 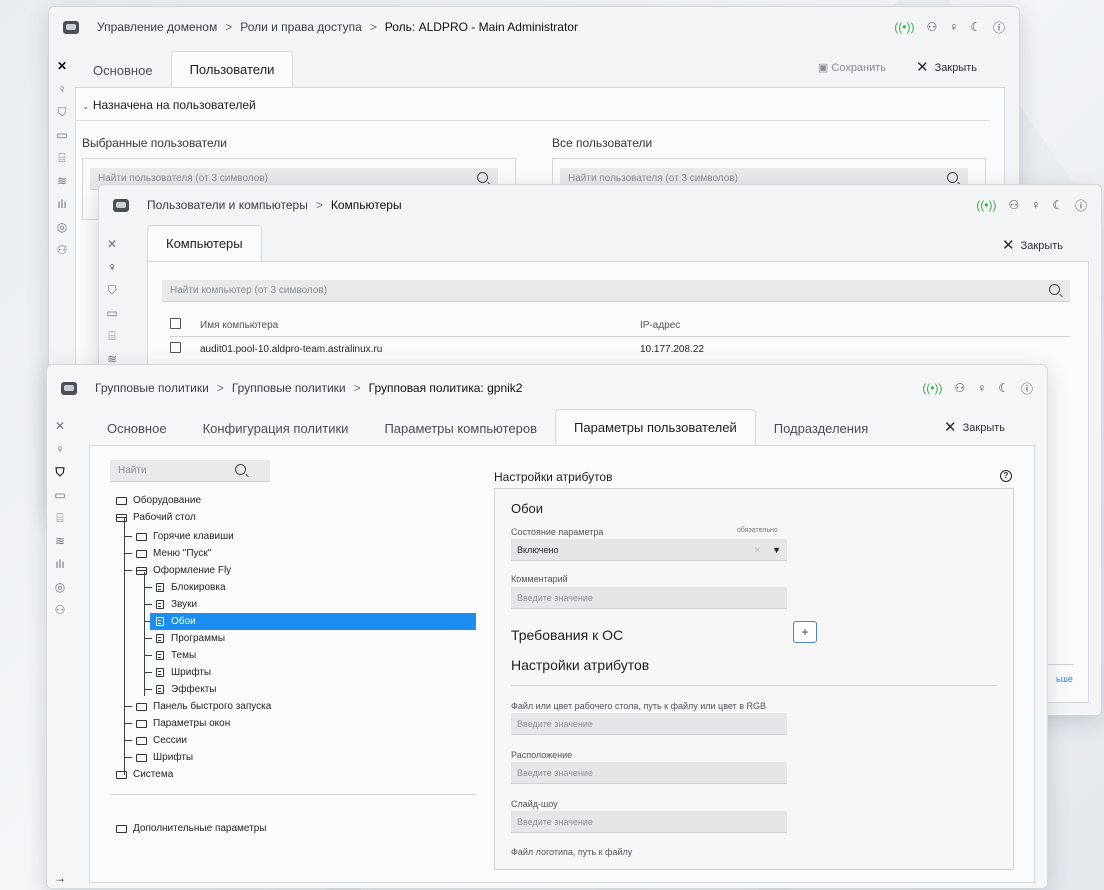 What do you see at coordinates (649, 773) in the screenshot?
I see `position-input: Введите значение` at bounding box center [649, 773].